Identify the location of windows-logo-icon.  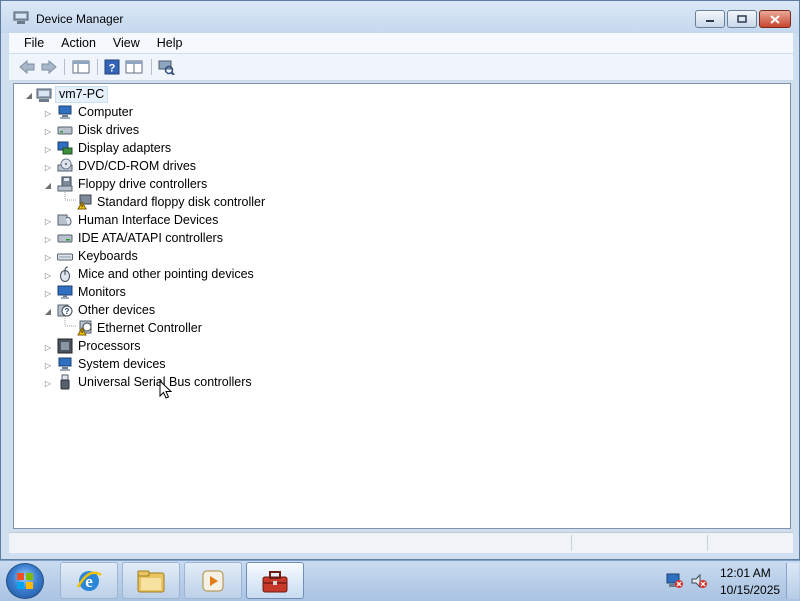
(25, 581).